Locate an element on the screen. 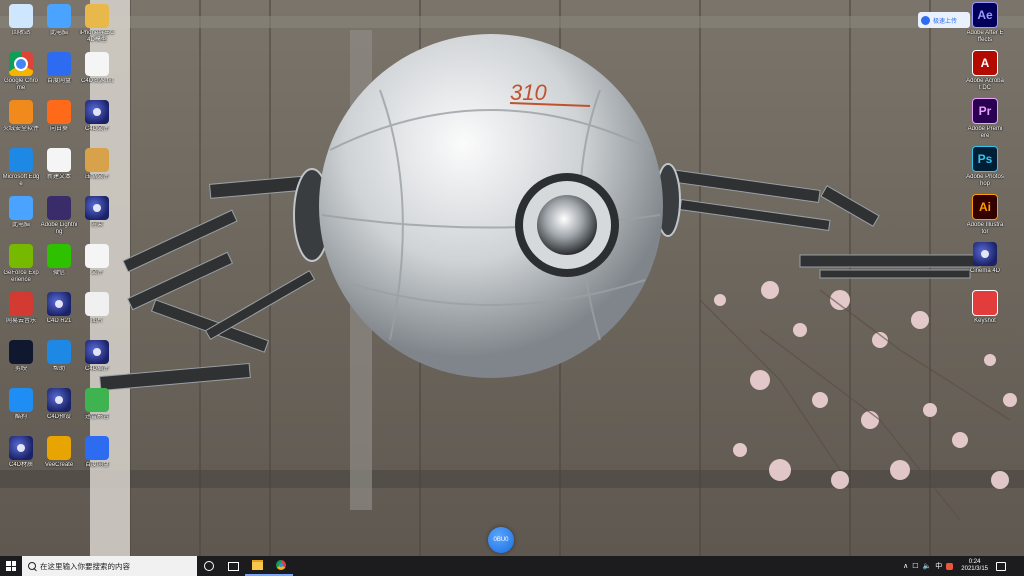 This screenshot has width=1024, height=576. desktop-icon: 酷狗 is located at coordinates (21, 404).